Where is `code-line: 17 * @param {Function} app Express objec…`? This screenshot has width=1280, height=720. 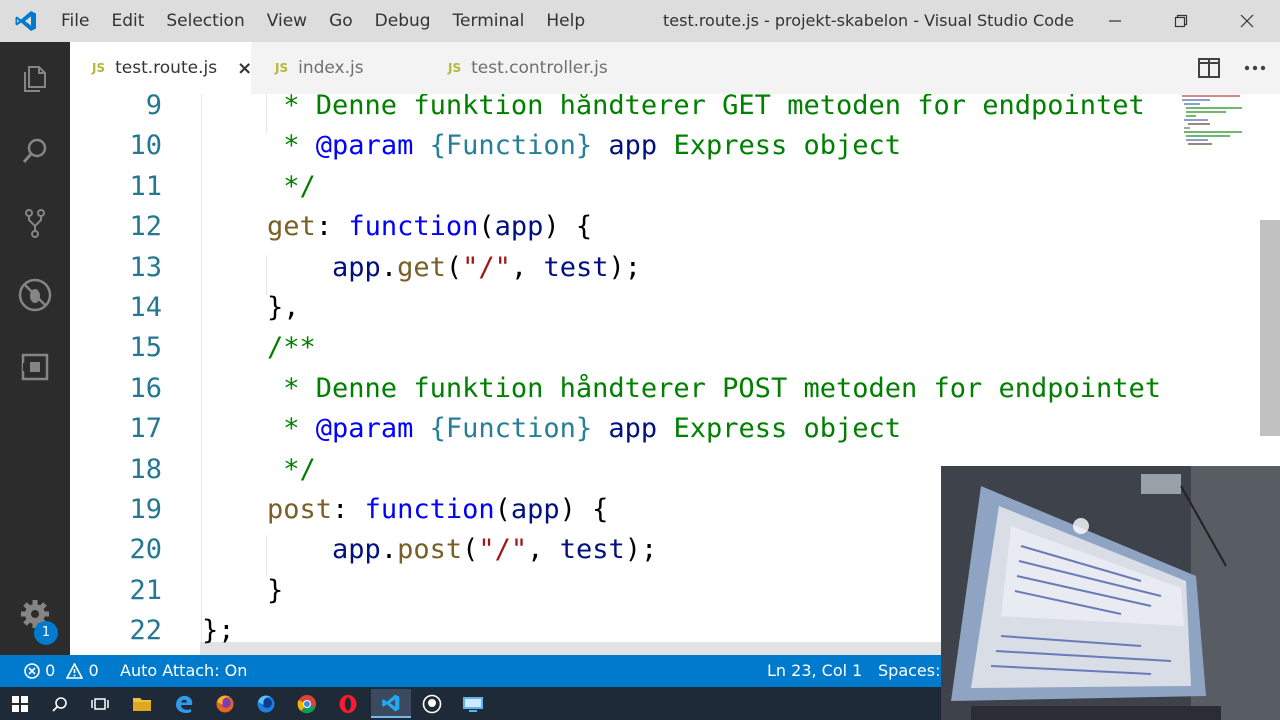
code-line: 17 * @param {Function} app Express objec… is located at coordinates (625, 429).